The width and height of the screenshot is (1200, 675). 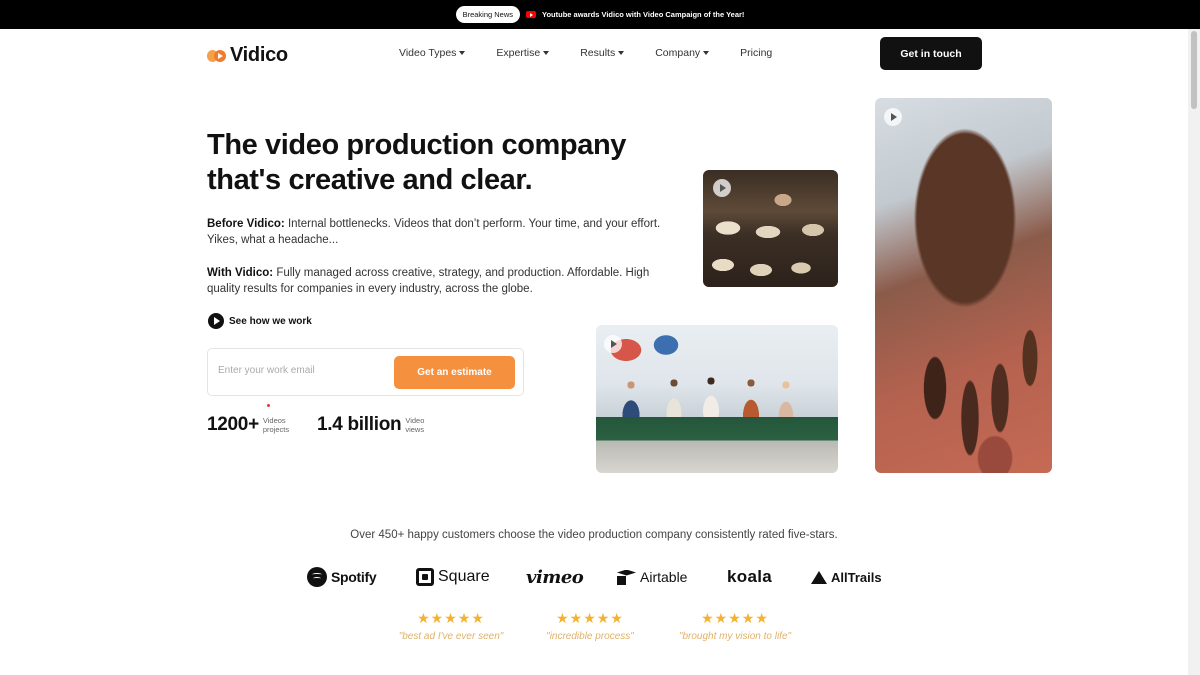 I want to click on stat-value: 1200+, so click(x=233, y=424).